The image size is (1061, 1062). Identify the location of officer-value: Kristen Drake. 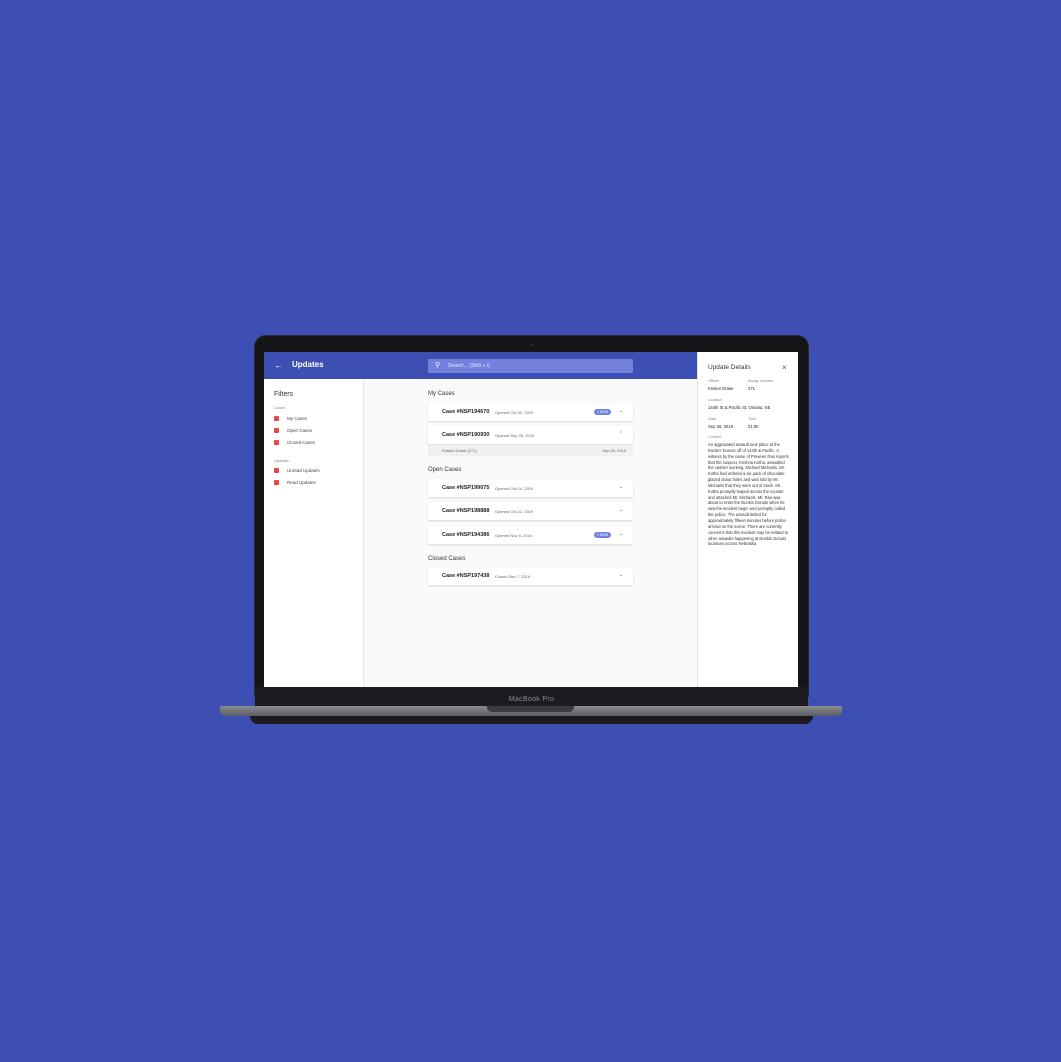
(721, 388).